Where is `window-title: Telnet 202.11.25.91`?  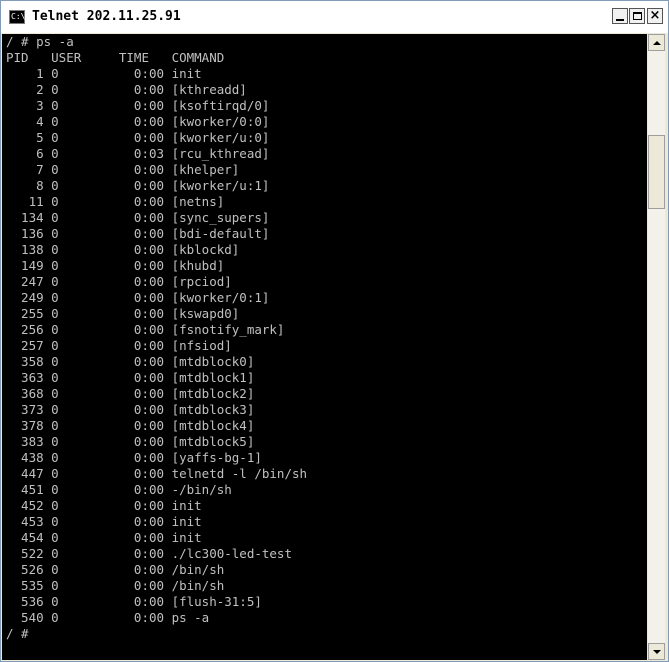
window-title: Telnet 202.11.25.91 is located at coordinates (106, 16).